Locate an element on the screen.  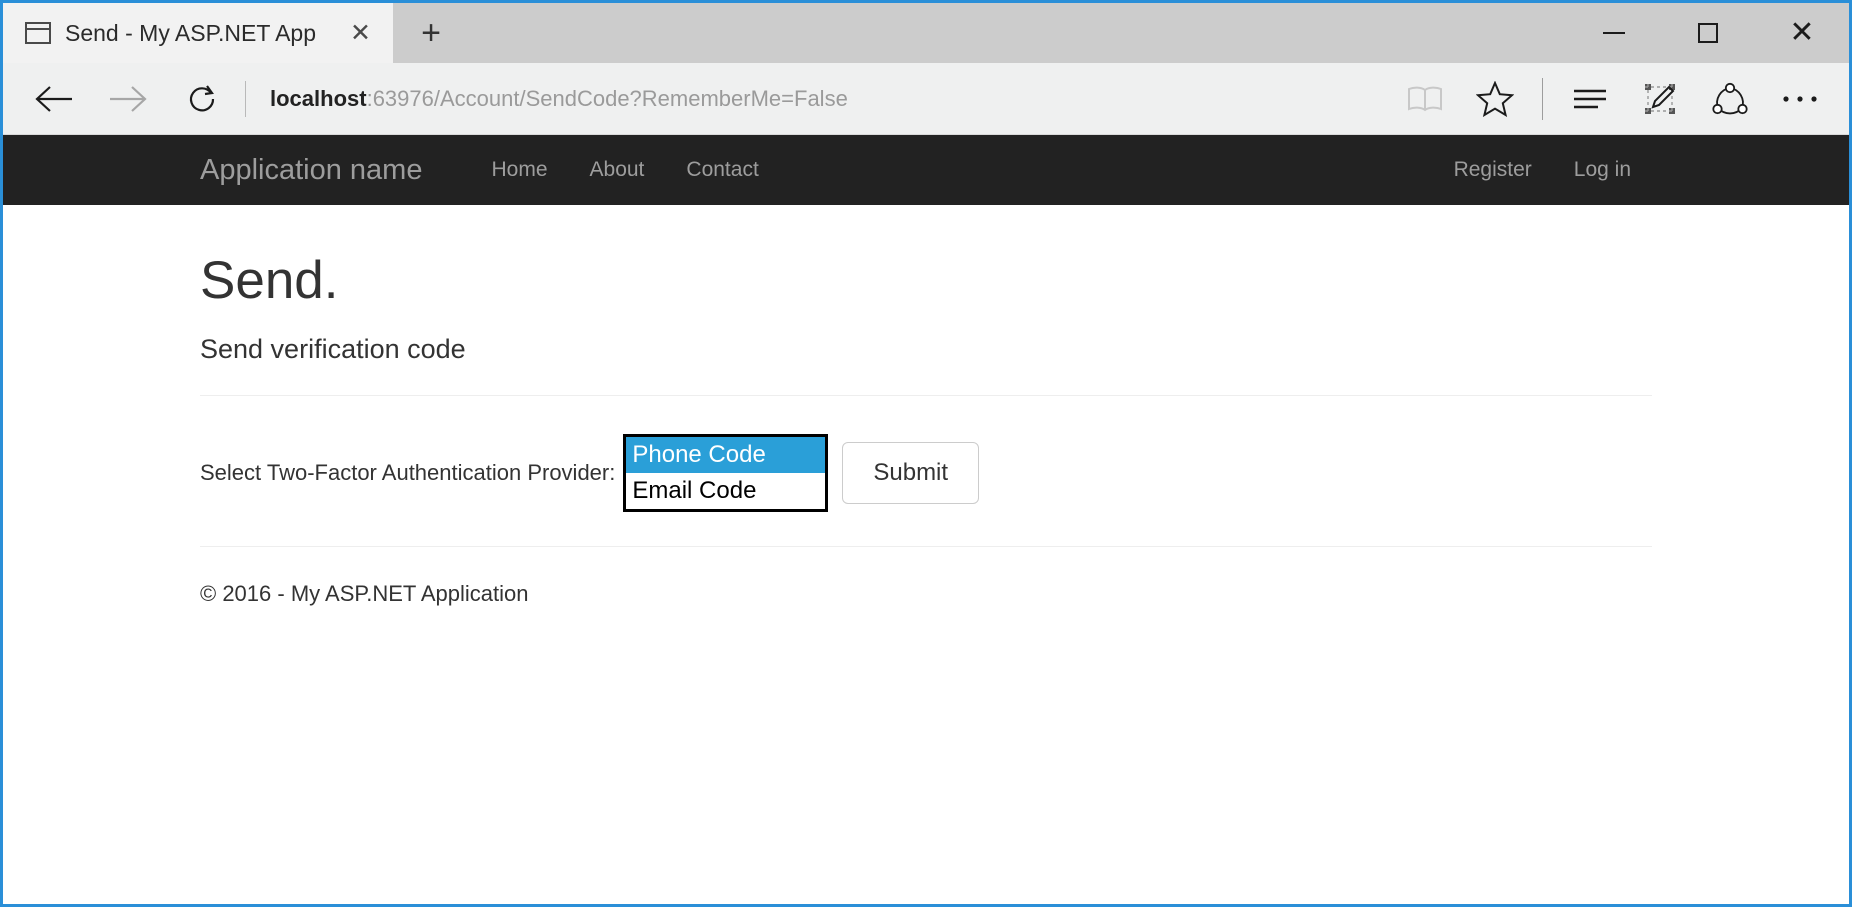
nav-item-register: Register is located at coordinates (1493, 170).